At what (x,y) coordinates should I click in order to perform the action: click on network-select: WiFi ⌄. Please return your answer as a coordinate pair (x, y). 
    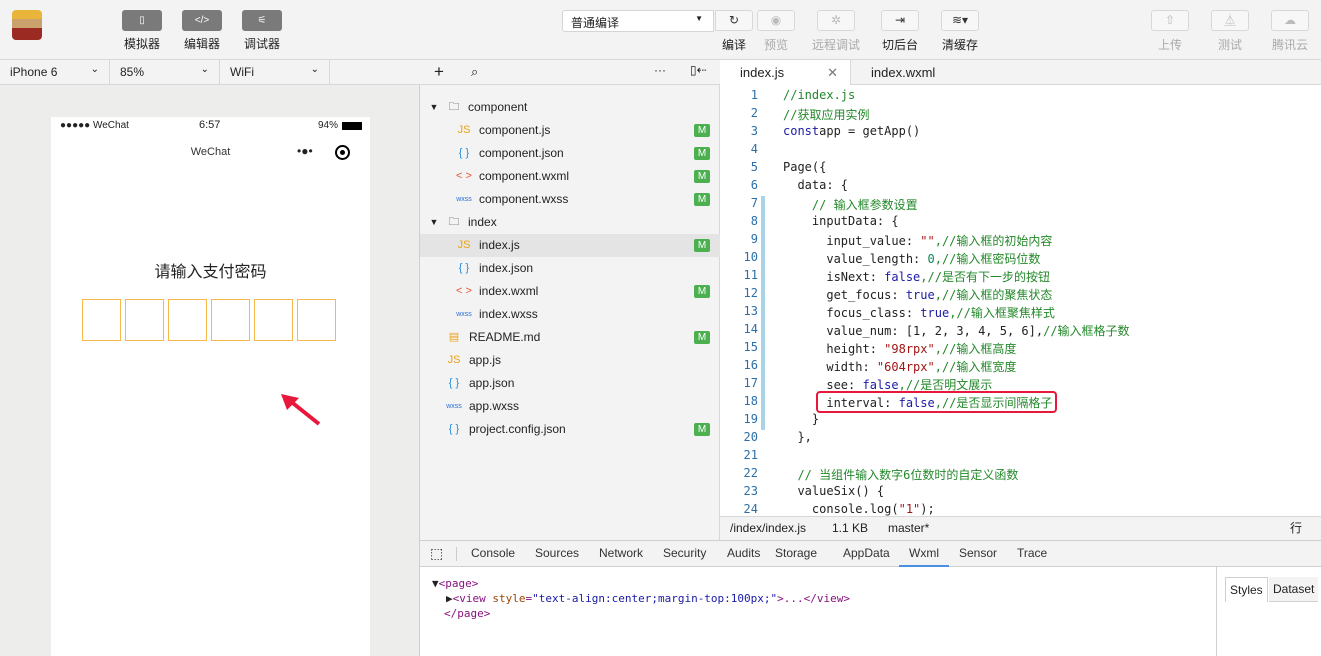
    Looking at the image, I should click on (275, 72).